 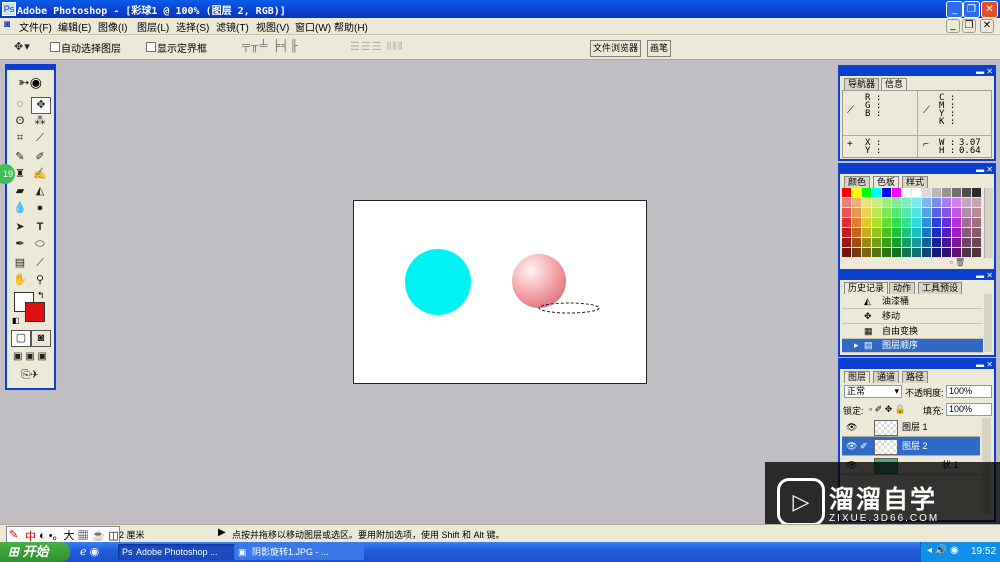 What do you see at coordinates (40, 208) in the screenshot?
I see `dodge-tool-icon: ●` at bounding box center [40, 208].